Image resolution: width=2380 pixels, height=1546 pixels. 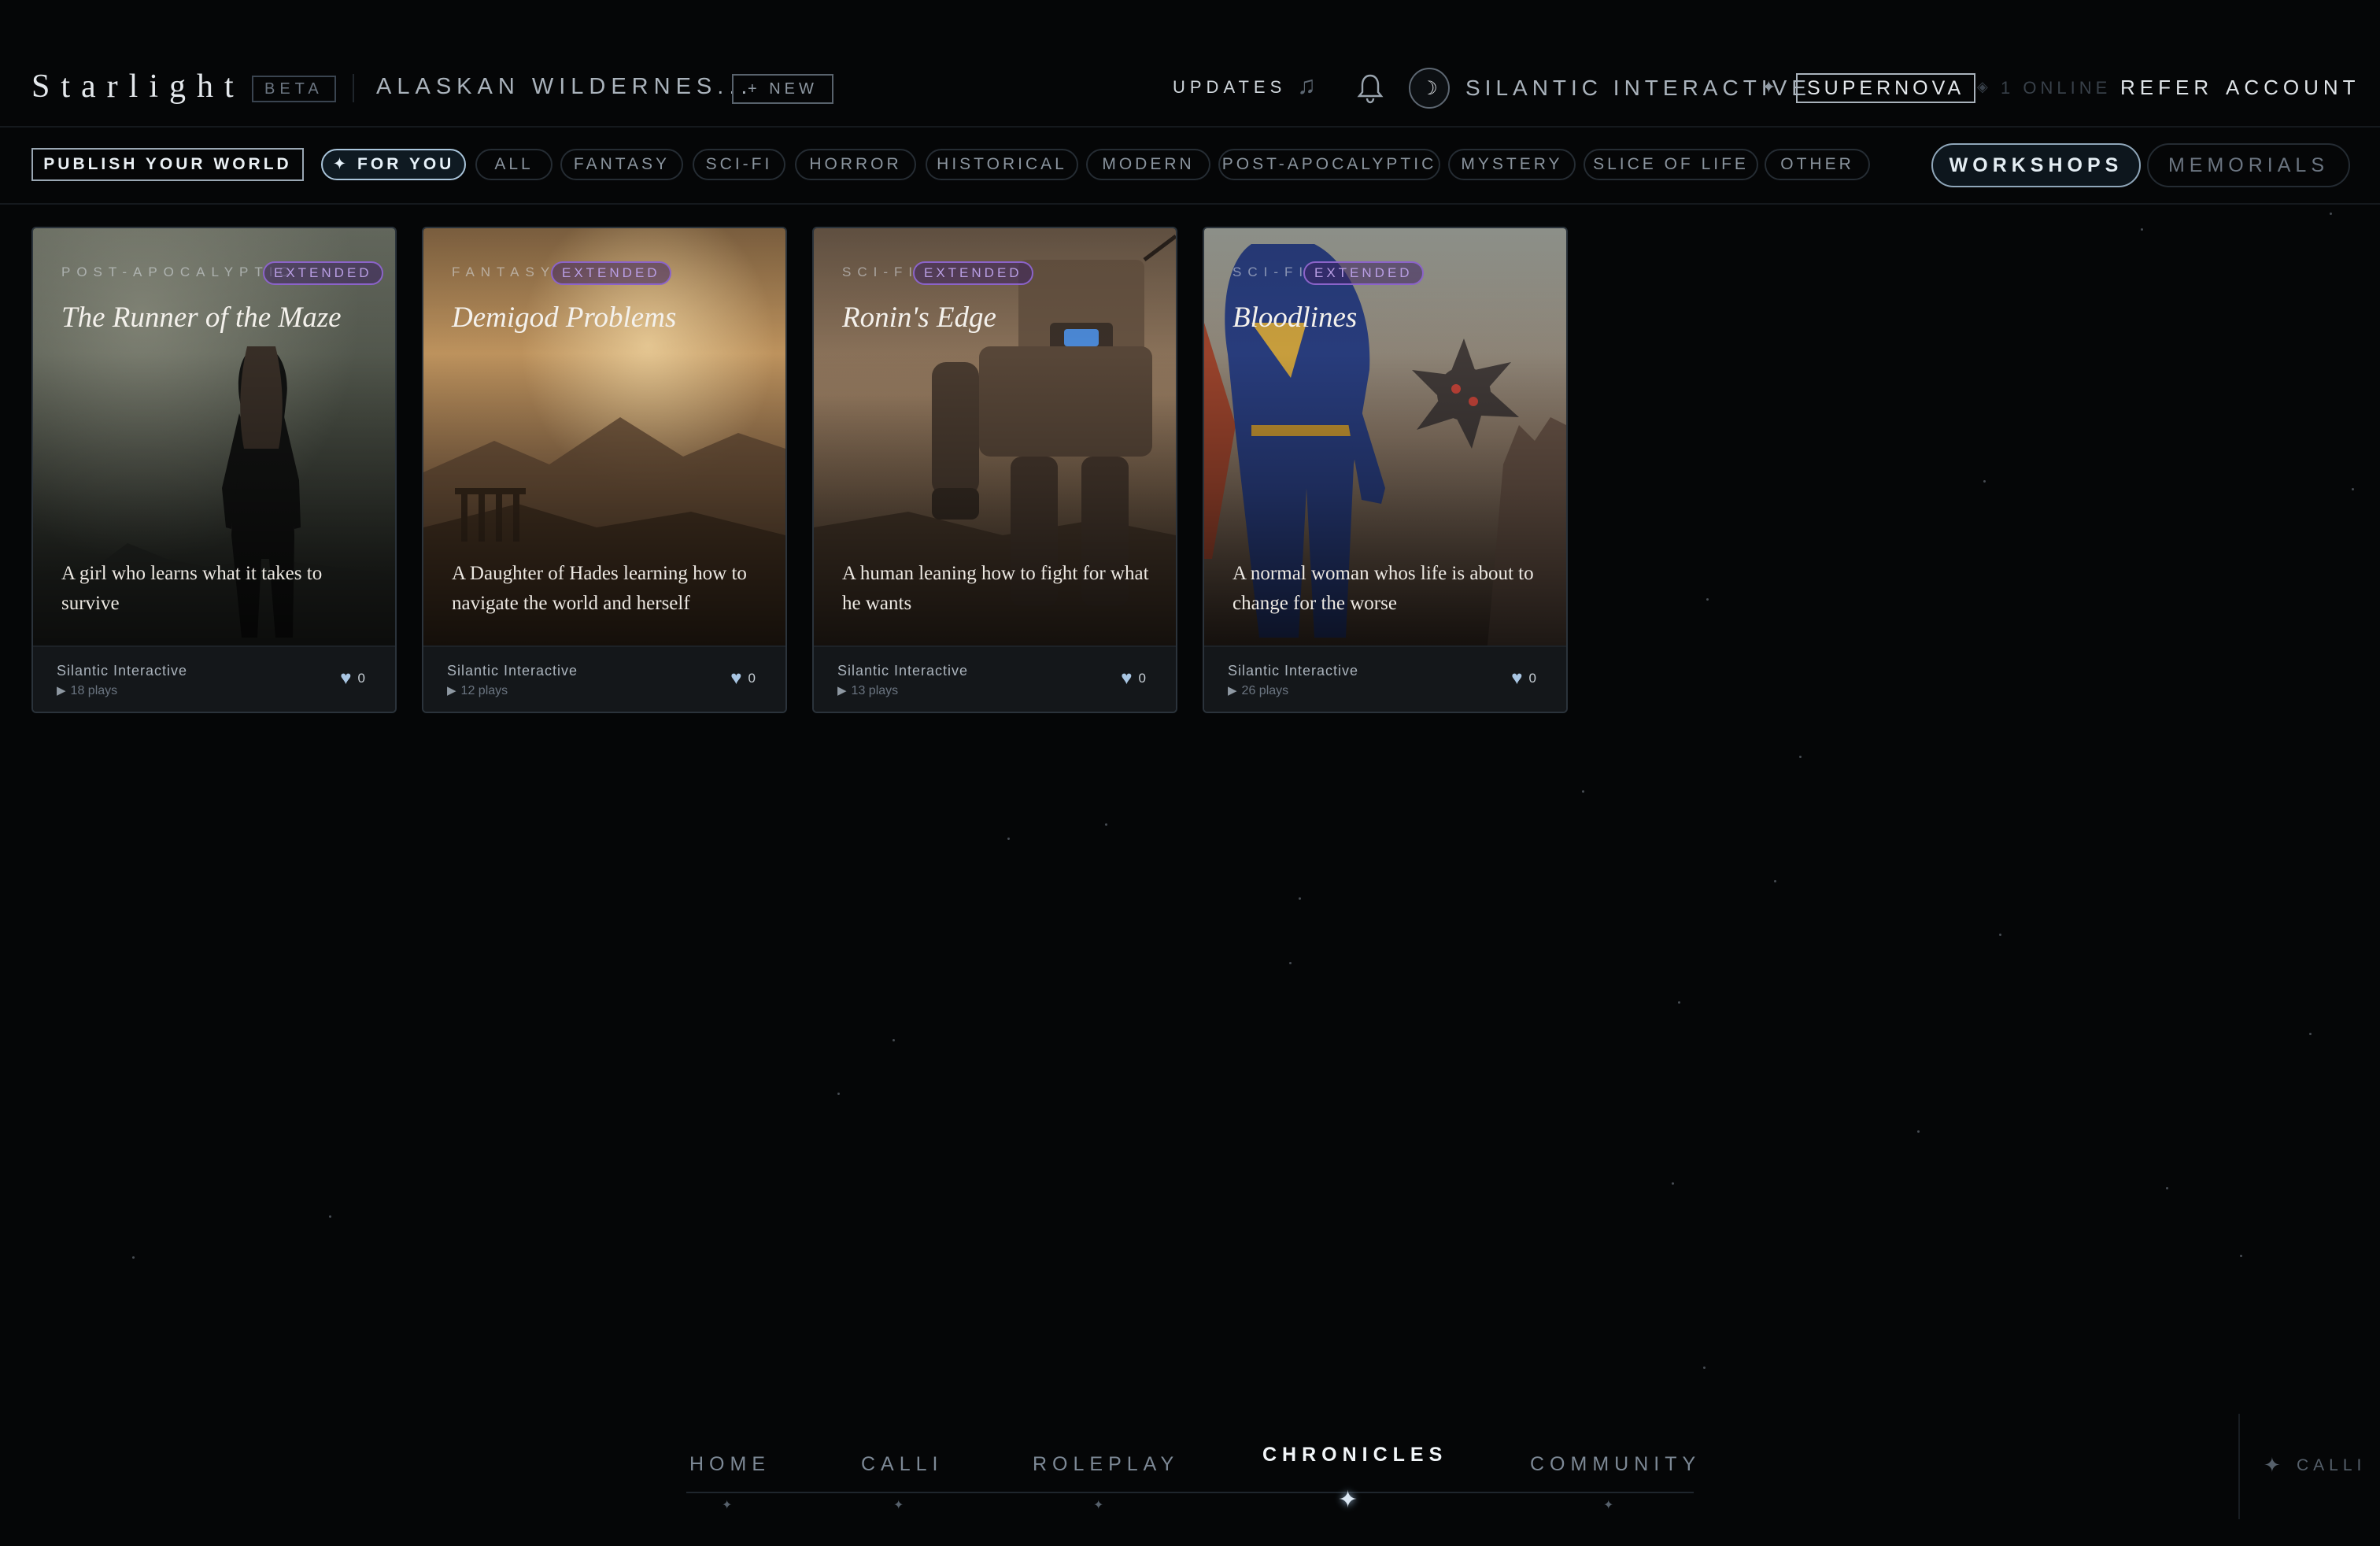 What do you see at coordinates (902, 1464) in the screenshot?
I see `nav-calli: CALLI` at bounding box center [902, 1464].